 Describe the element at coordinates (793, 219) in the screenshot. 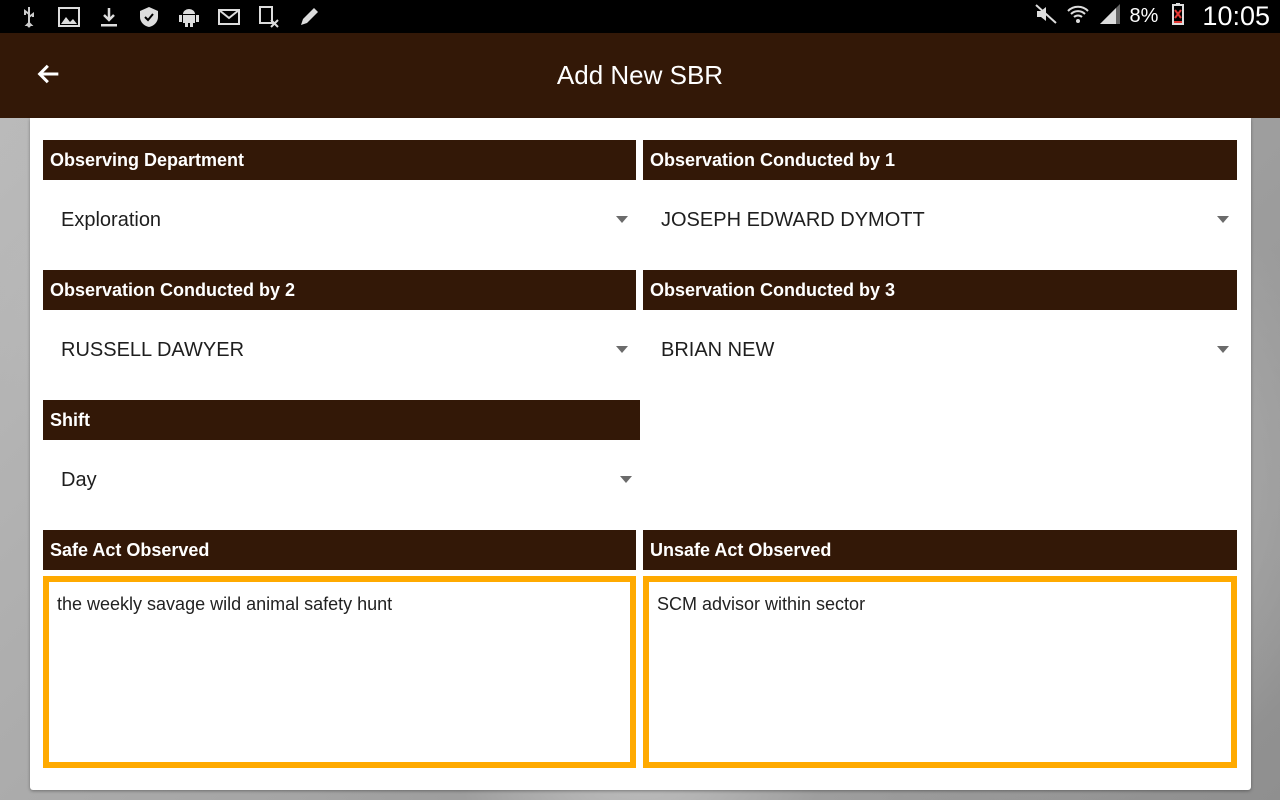

I see `conducted-by-1-value: JOSEPH EDWARD DYMOTT` at that location.